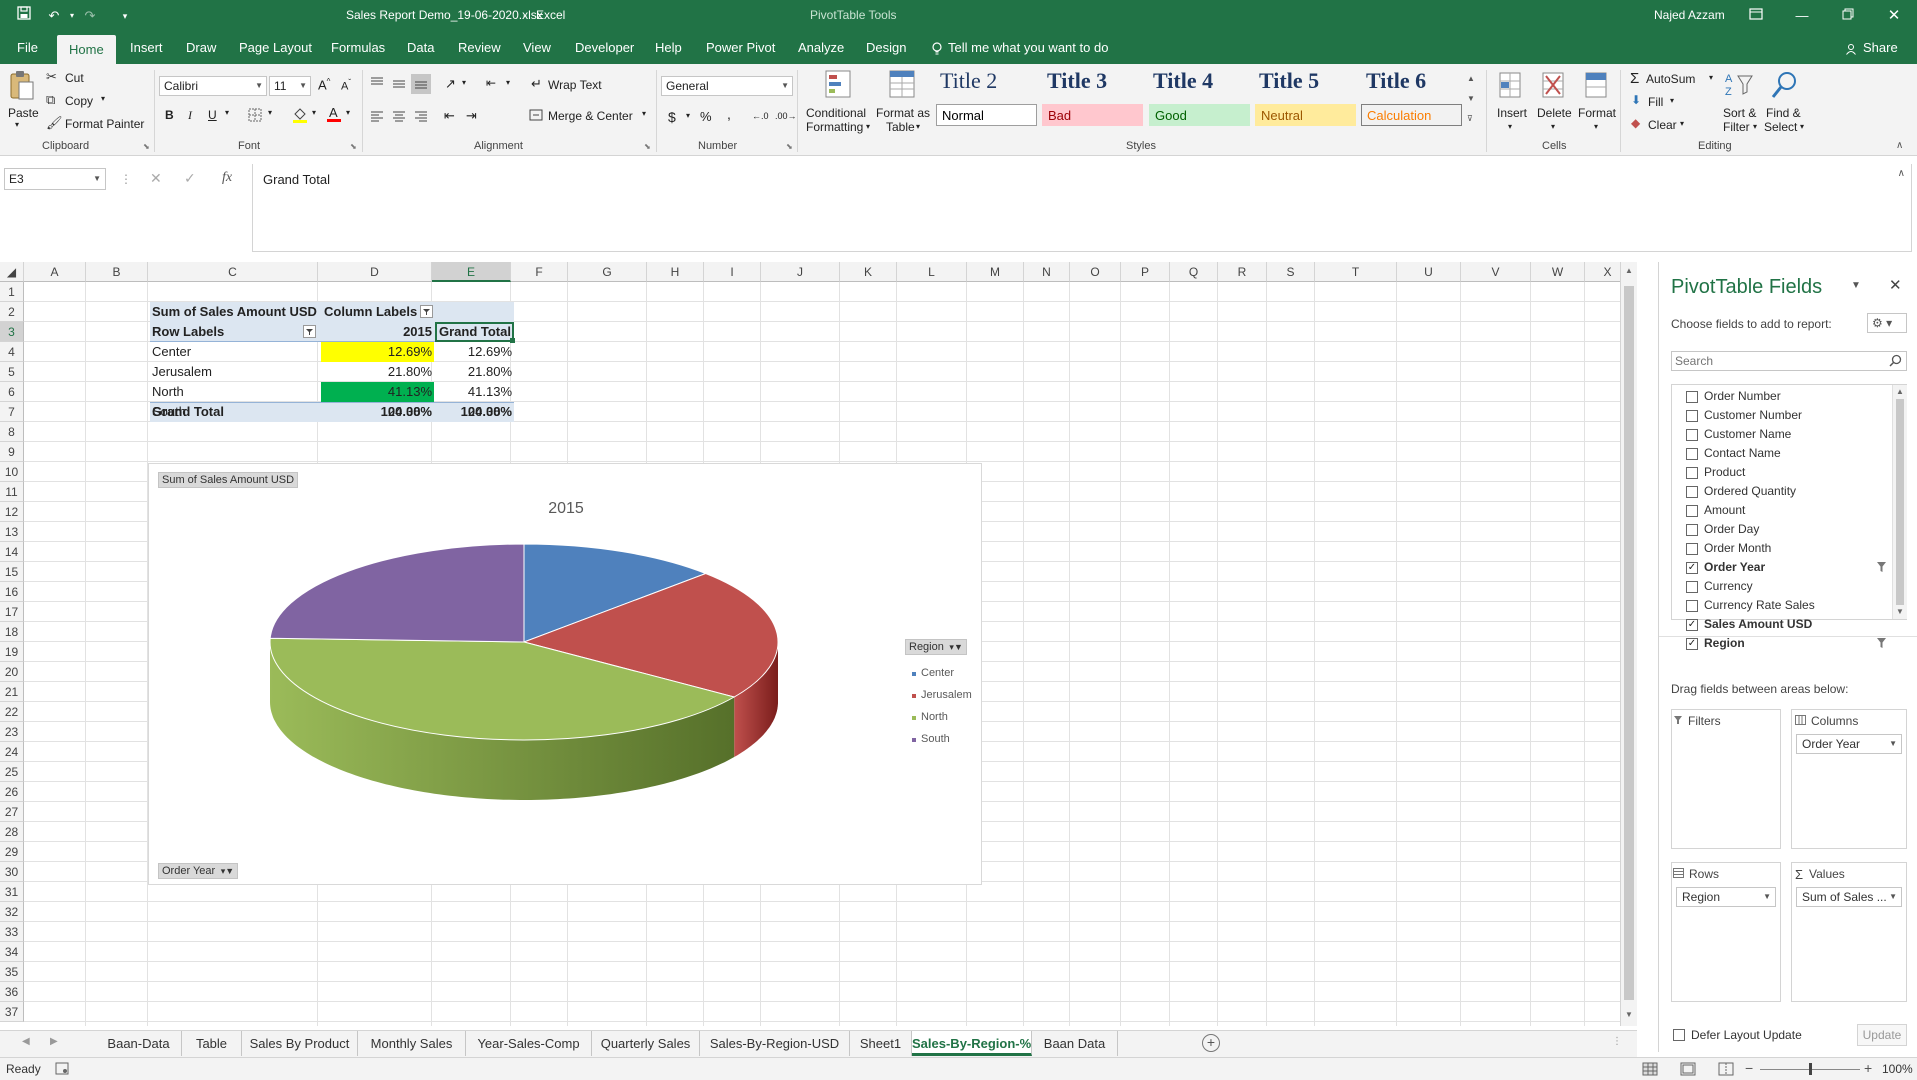  What do you see at coordinates (1900, 391) in the screenshot?
I see `field-scroll-up-icon: ▲` at bounding box center [1900, 391].